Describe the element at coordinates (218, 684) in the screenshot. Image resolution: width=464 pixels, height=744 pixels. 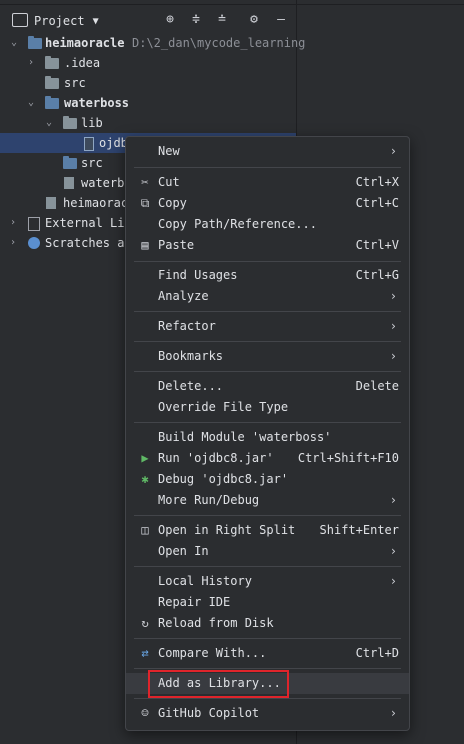
I see `highlight-annotation-box` at that location.